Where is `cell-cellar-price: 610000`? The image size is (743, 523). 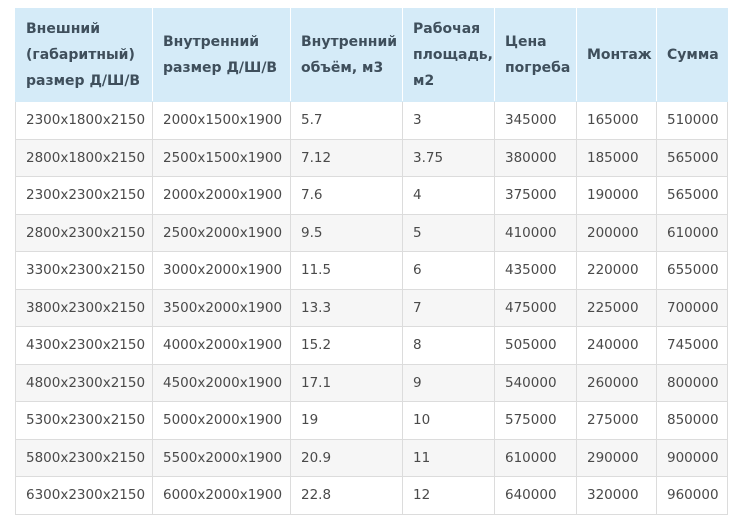
cell-cellar-price: 610000 is located at coordinates (535, 457).